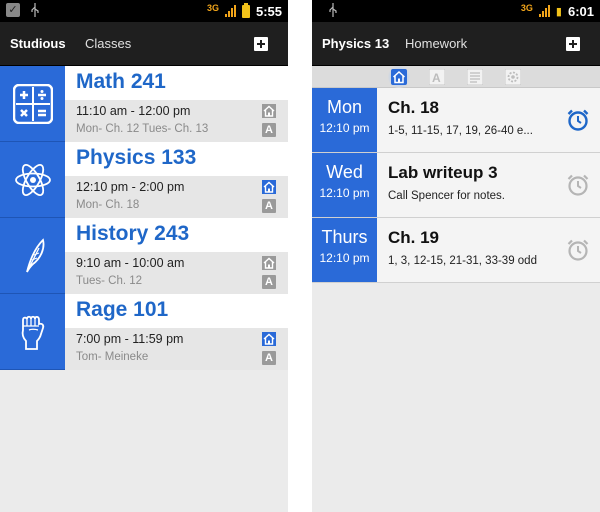 The width and height of the screenshot is (600, 512). What do you see at coordinates (142, 129) in the screenshot?
I see `class-note: Mon- Ch. 12 Tues- Ch. 13` at bounding box center [142, 129].